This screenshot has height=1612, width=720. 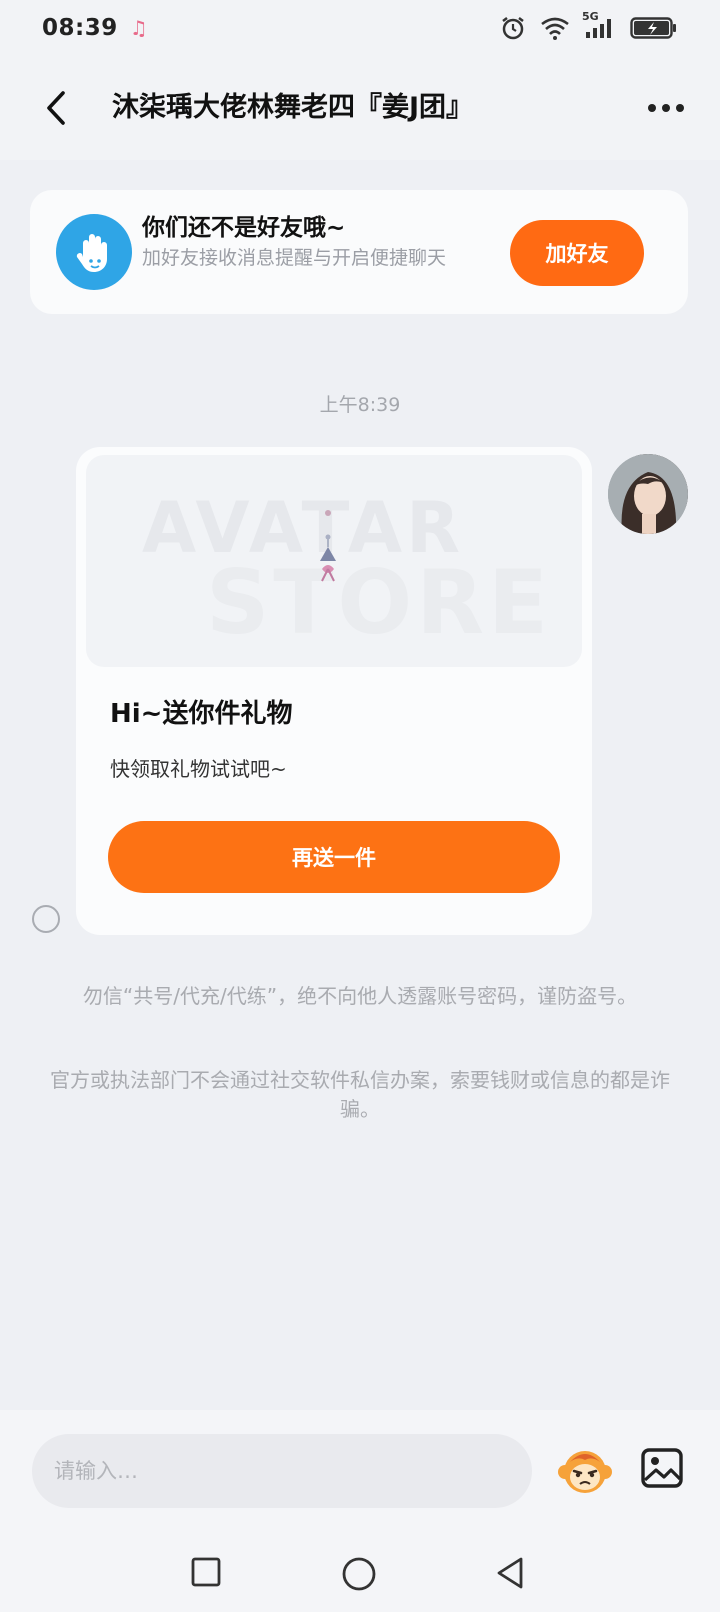 I want to click on friend-request-banner: 你们还不是好友哦~ 加好友接收消息提醒与开启便捷聊天 加好友, so click(x=359, y=252).